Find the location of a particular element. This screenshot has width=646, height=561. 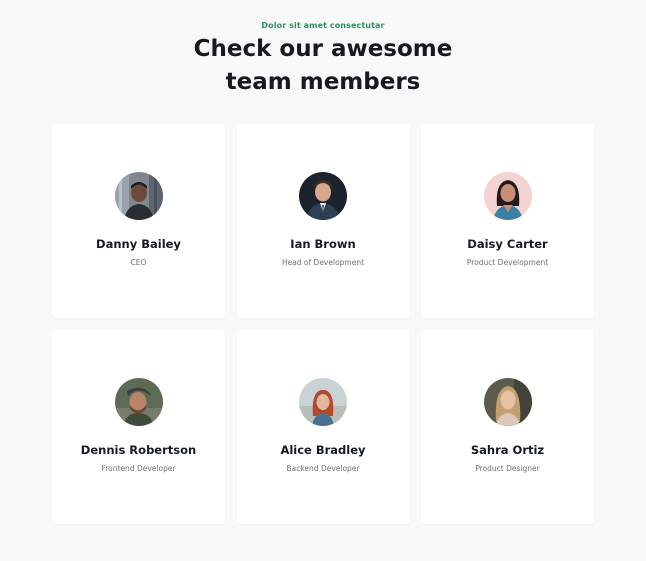

member-role: Product Designer is located at coordinates (507, 468).